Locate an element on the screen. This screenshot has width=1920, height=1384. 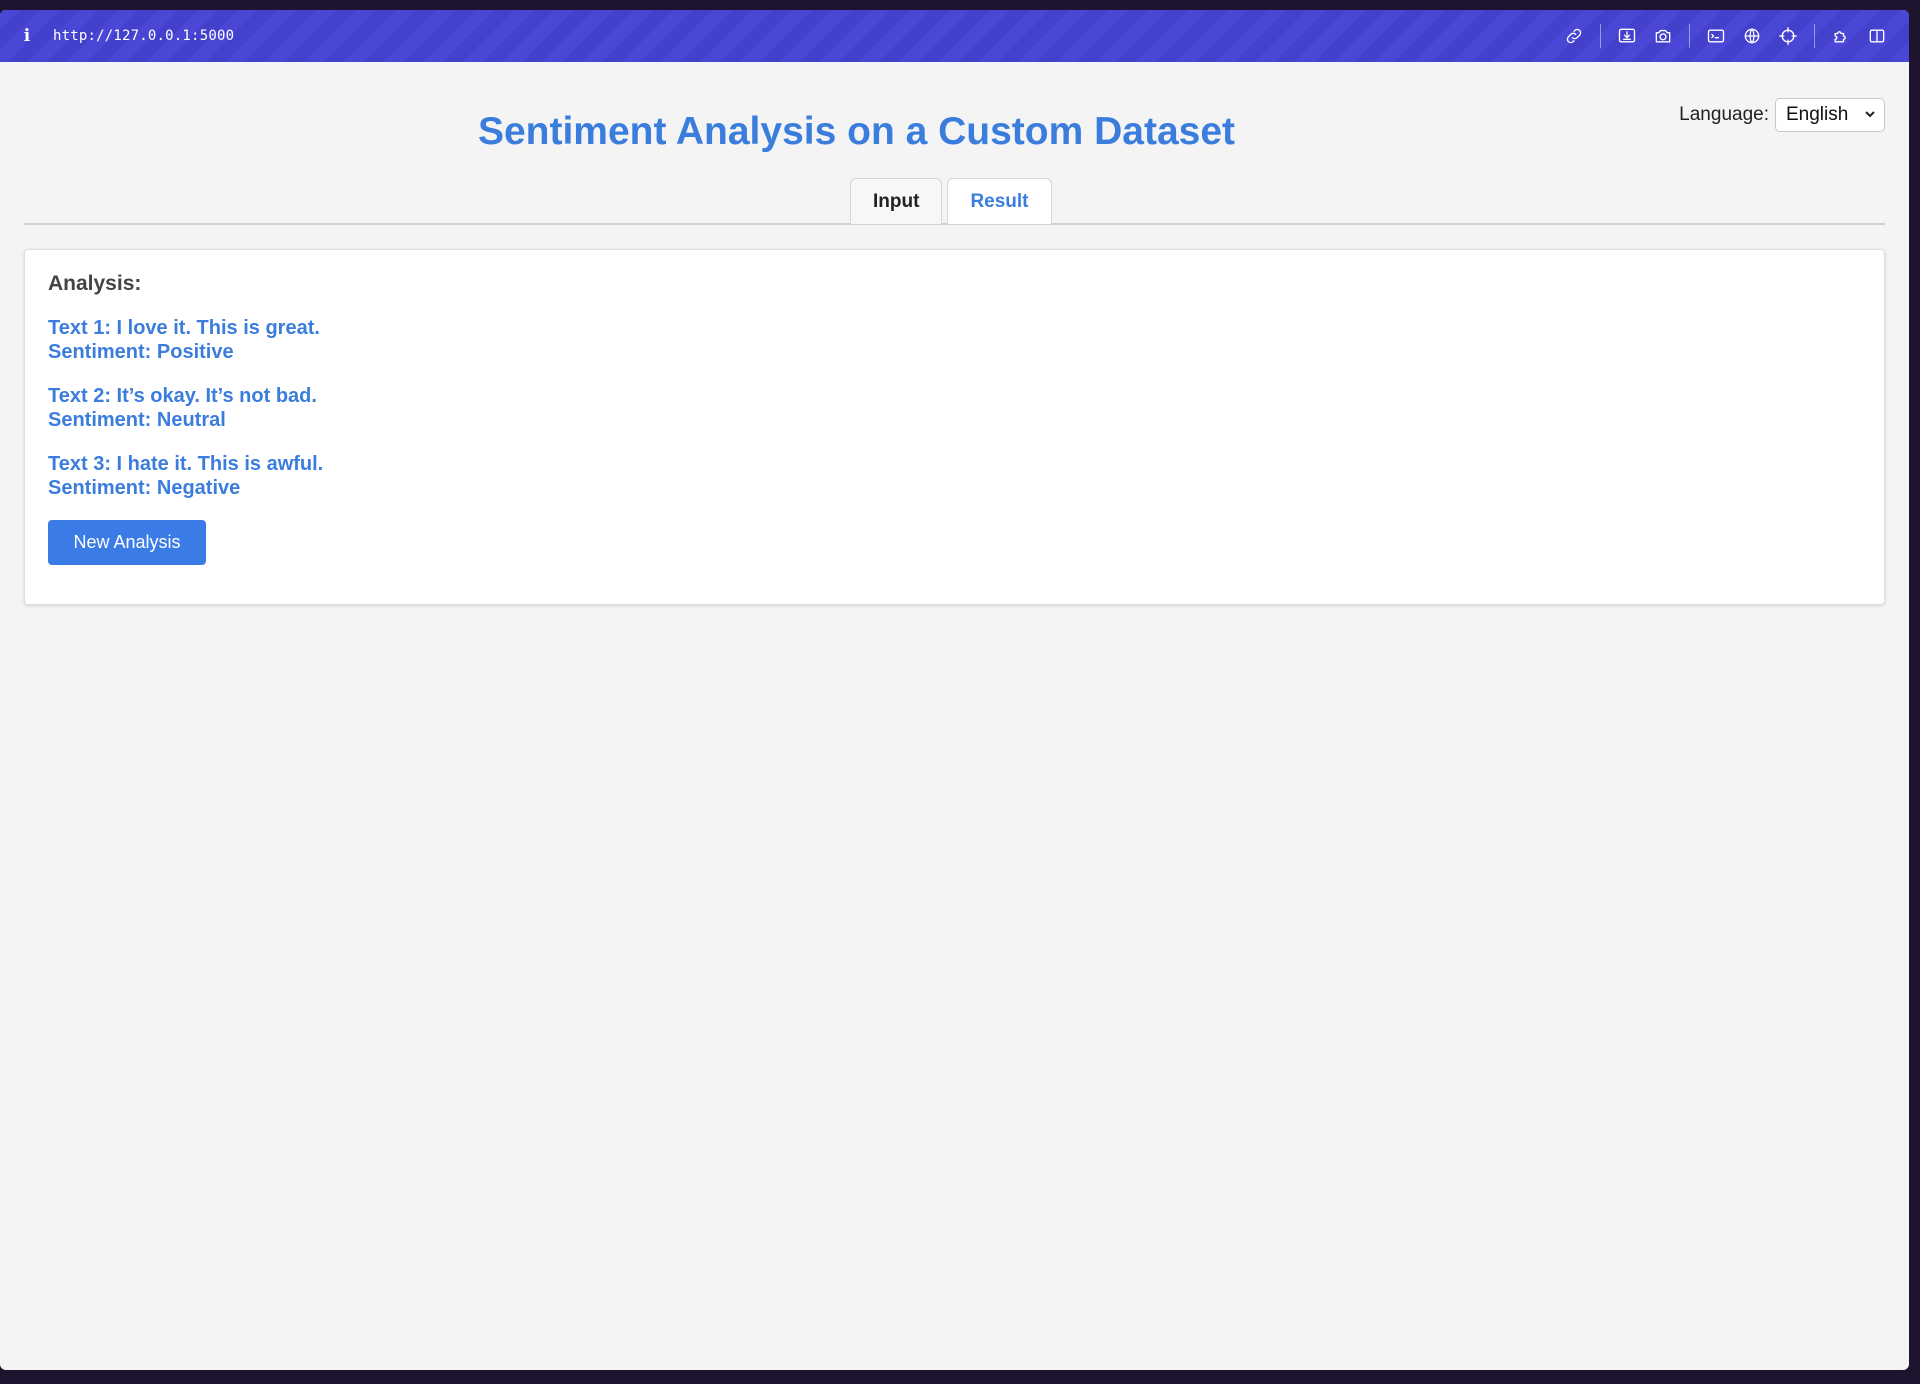
language-select: English is located at coordinates (1830, 115).